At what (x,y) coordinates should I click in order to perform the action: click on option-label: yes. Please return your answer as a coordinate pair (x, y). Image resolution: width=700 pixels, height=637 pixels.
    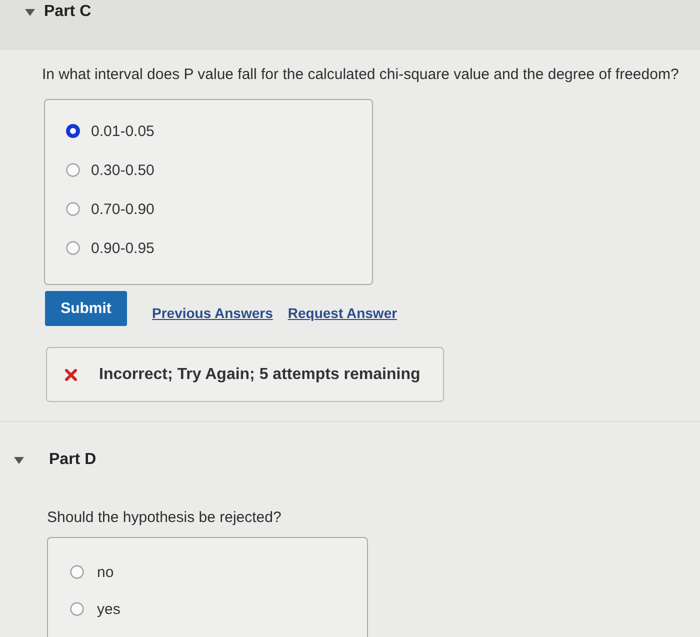
    Looking at the image, I should click on (108, 609).